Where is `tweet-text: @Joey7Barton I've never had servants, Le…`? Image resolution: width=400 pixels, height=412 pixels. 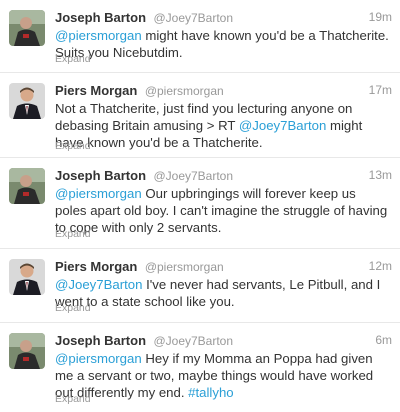
tweet-text: @Joey7Barton I've never had servants, Le… is located at coordinates (222, 293).